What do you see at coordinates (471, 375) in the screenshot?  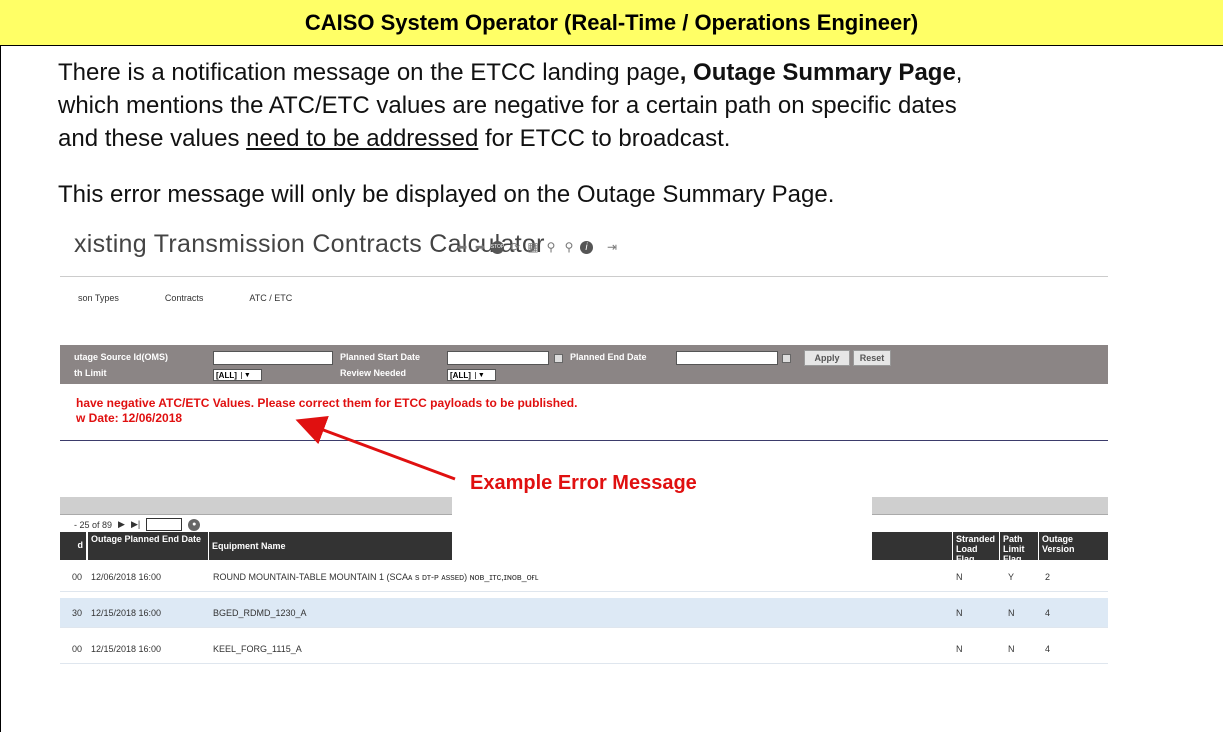 I see `review-needed-select: [ALL] ▼` at bounding box center [471, 375].